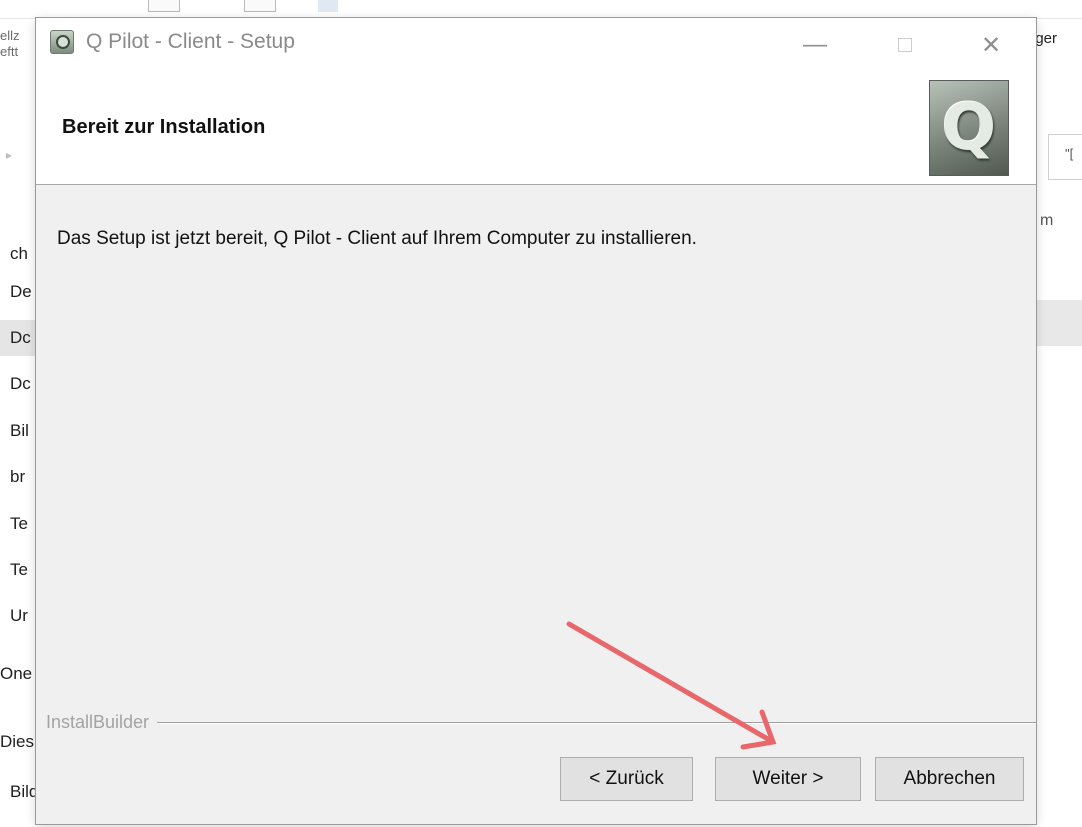  Describe the element at coordinates (536, 45) in the screenshot. I see `title-bar: Q Pilot - Client - Setup — ✕` at that location.